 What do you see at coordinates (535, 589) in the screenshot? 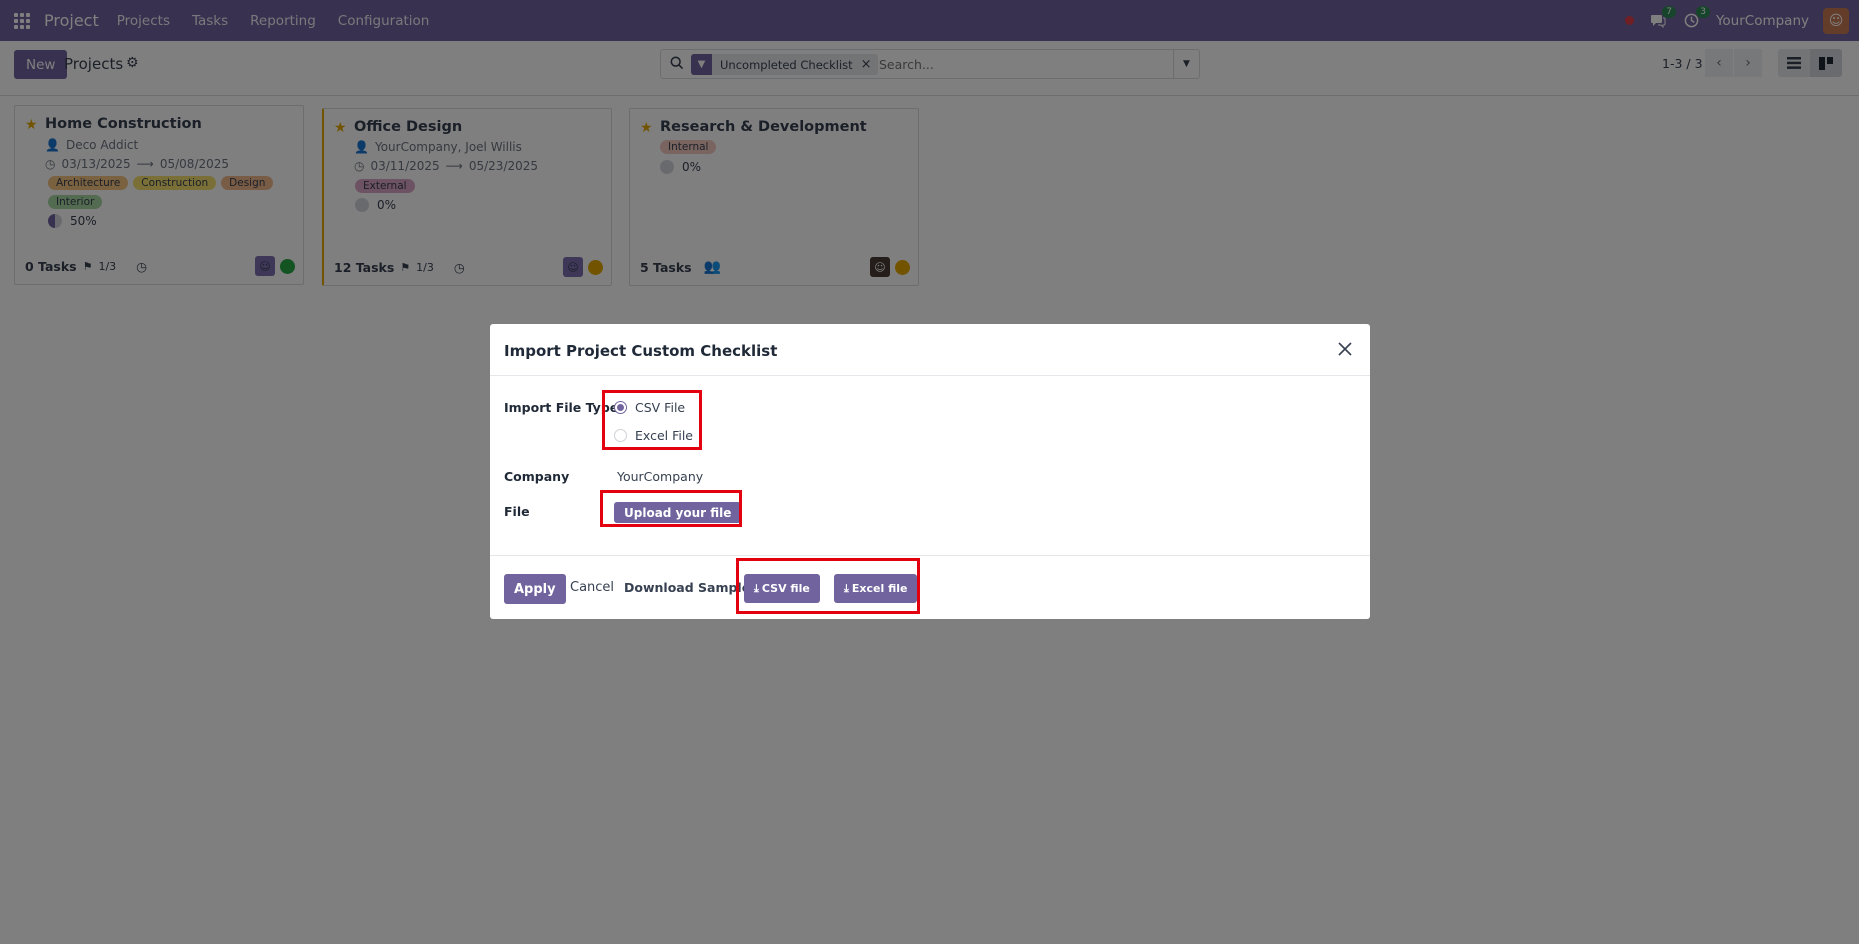
I see `apply-button: Apply` at bounding box center [535, 589].